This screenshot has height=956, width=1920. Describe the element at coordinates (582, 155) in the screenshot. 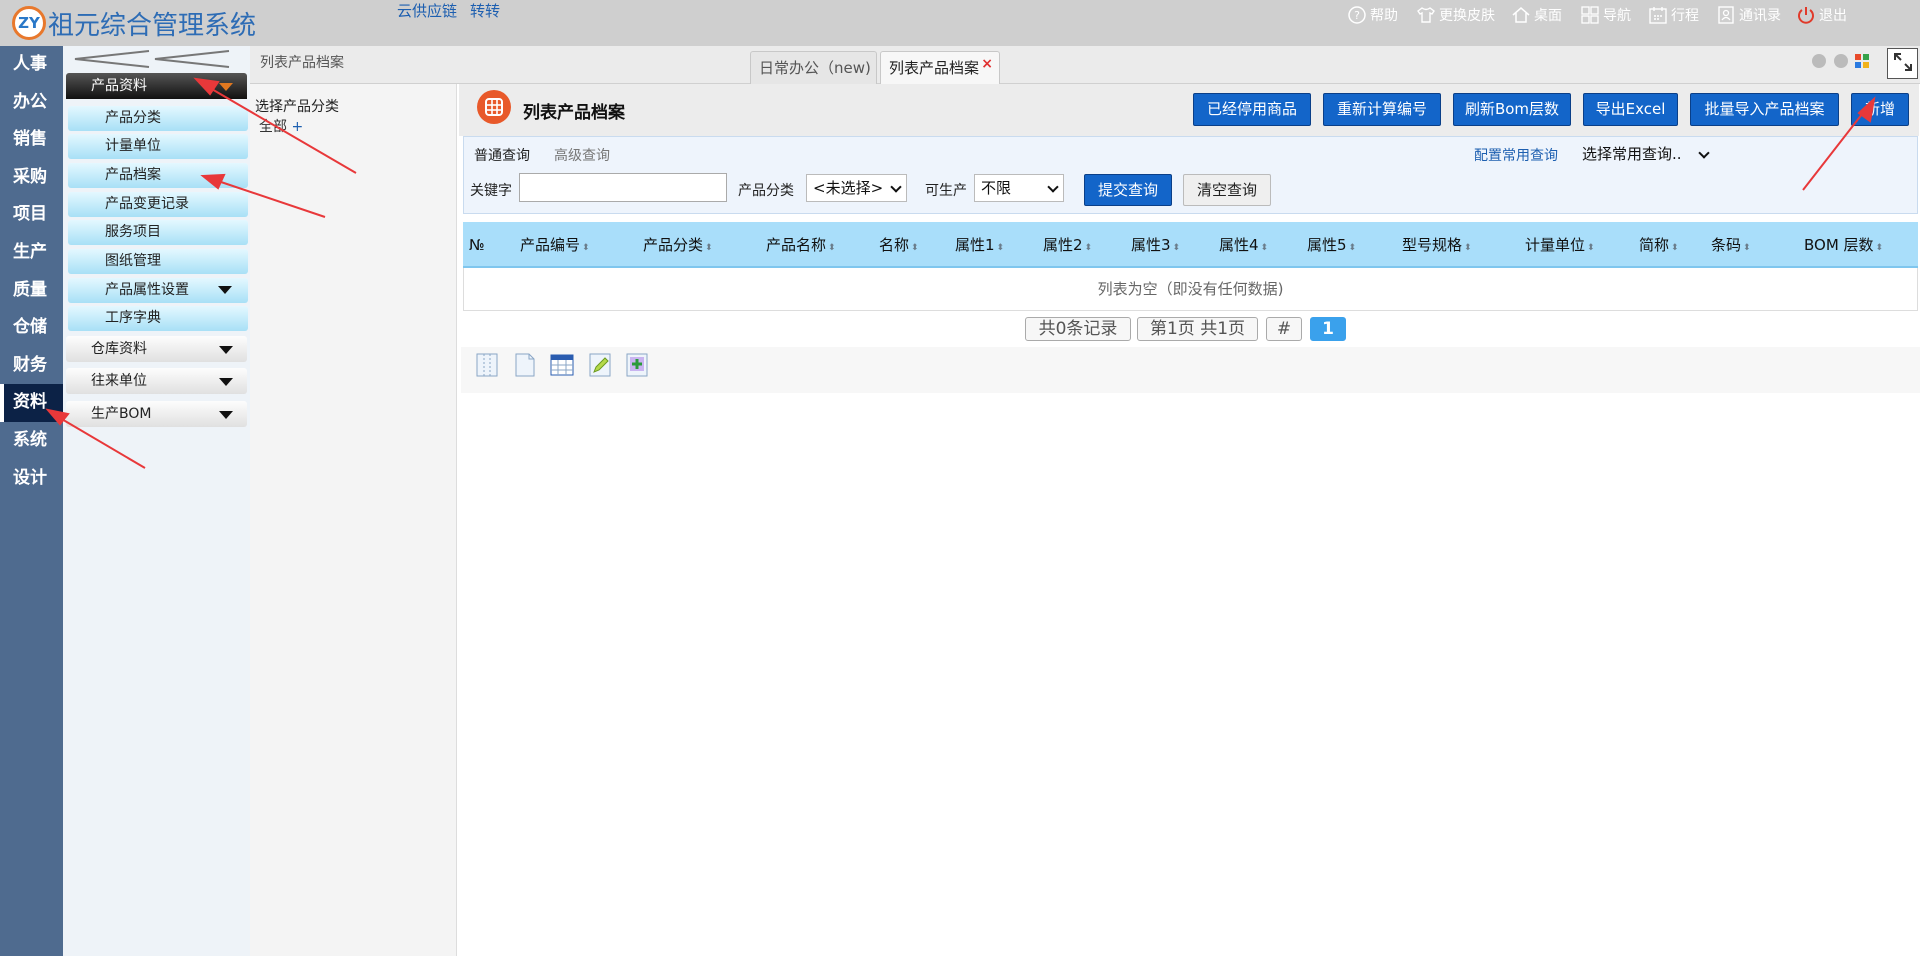

I see `tab-advanced-query: 高级查询` at that location.